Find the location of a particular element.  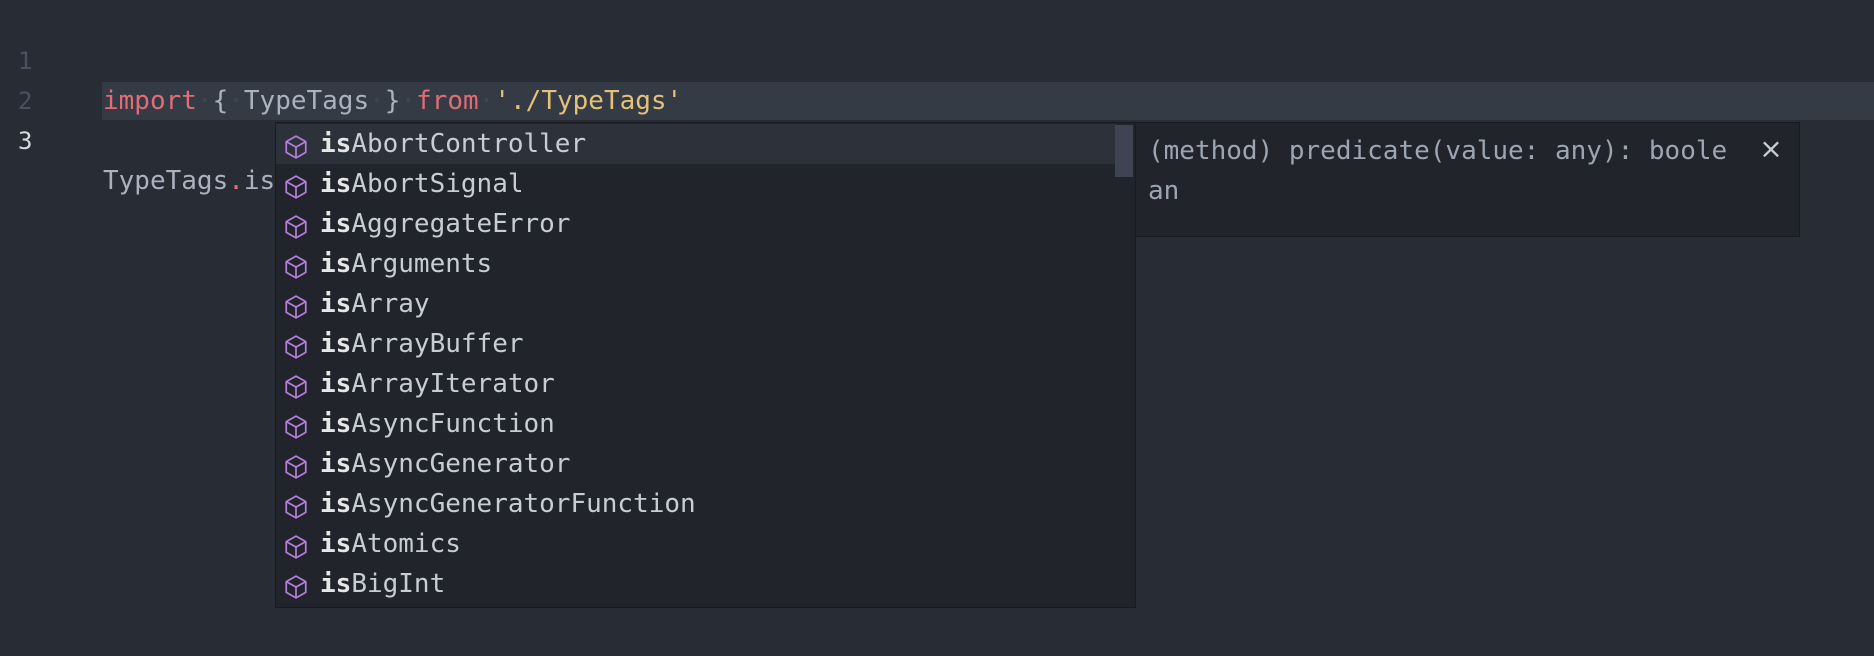

suggest-item-label: isAbortController is located at coordinates (453, 144).